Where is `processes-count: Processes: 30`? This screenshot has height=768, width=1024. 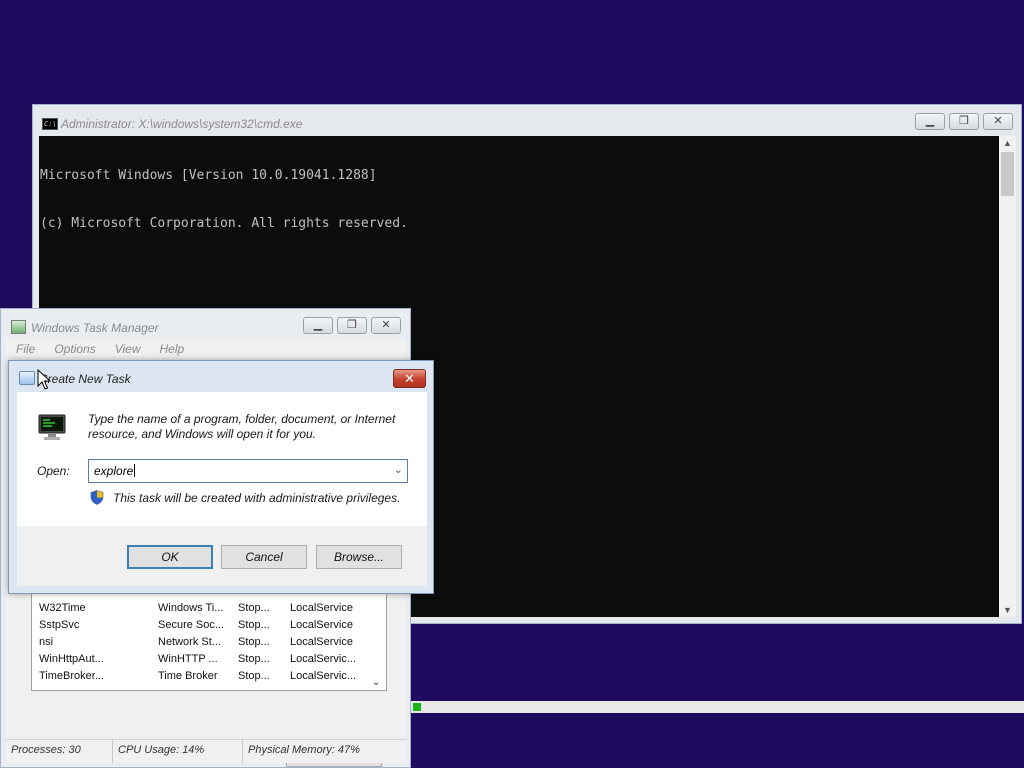
processes-count: Processes: 30 is located at coordinates (59, 751).